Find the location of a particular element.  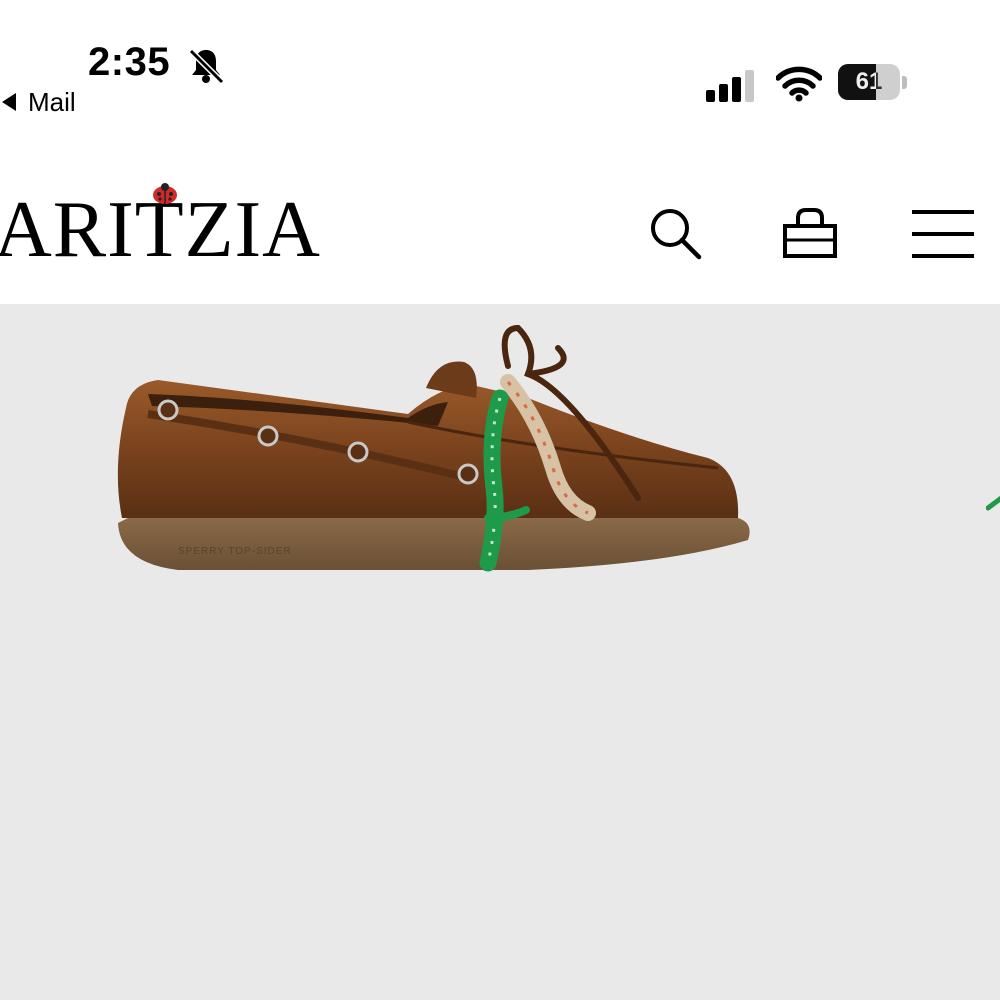

back-app-label: Mail is located at coordinates (52, 101).